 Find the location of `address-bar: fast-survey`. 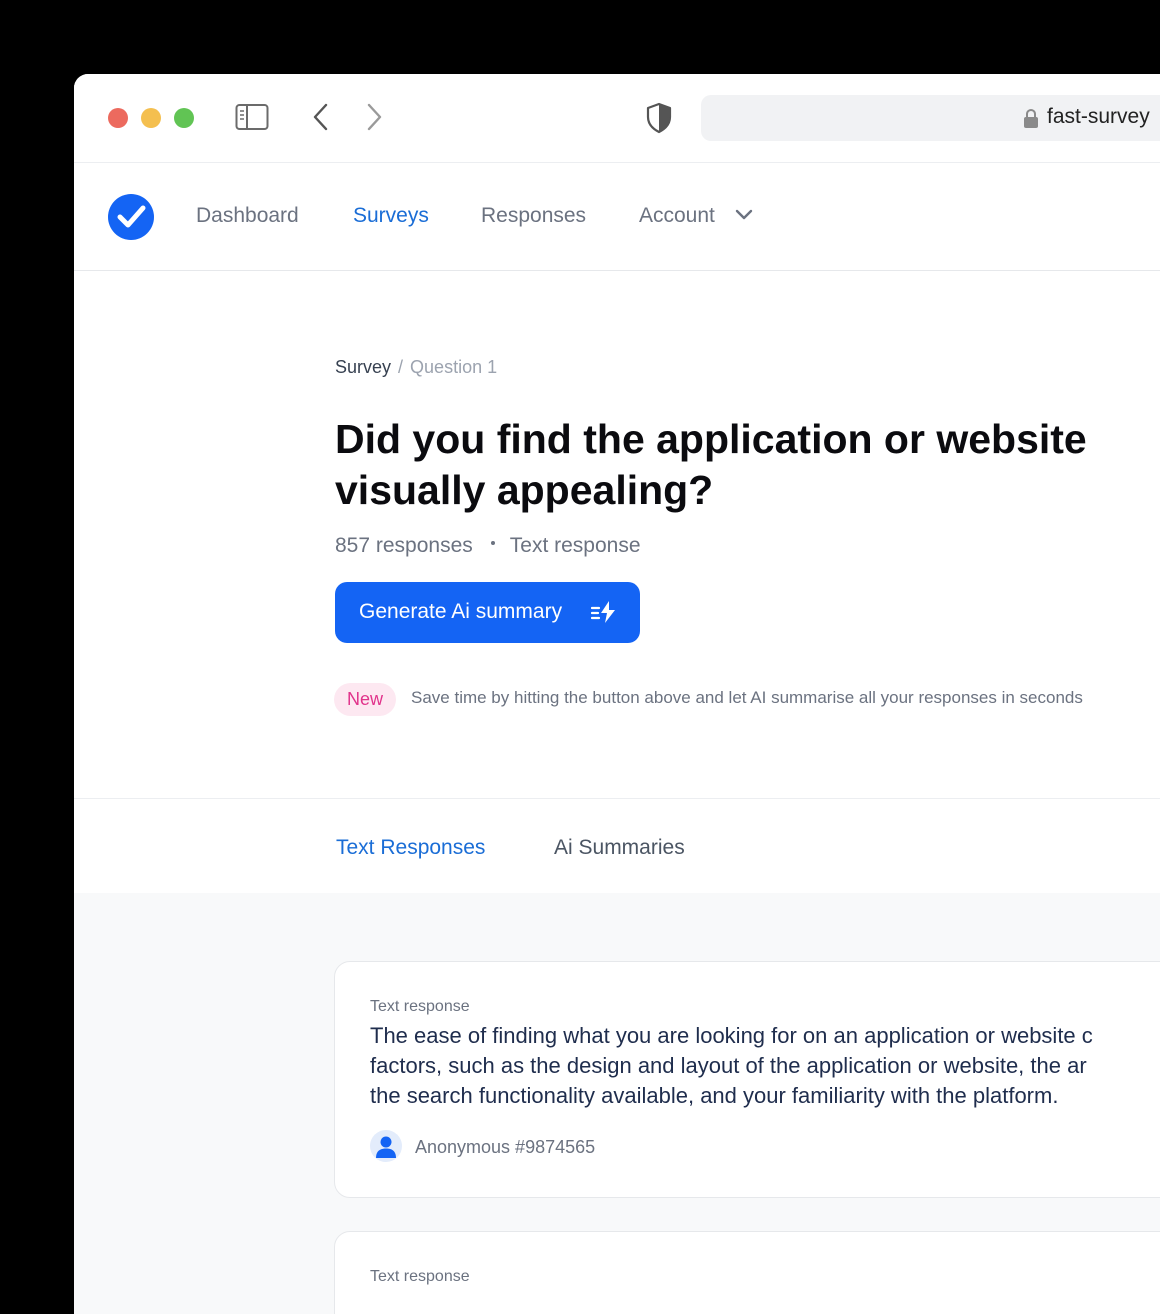

address-bar: fast-survey is located at coordinates (930, 118).